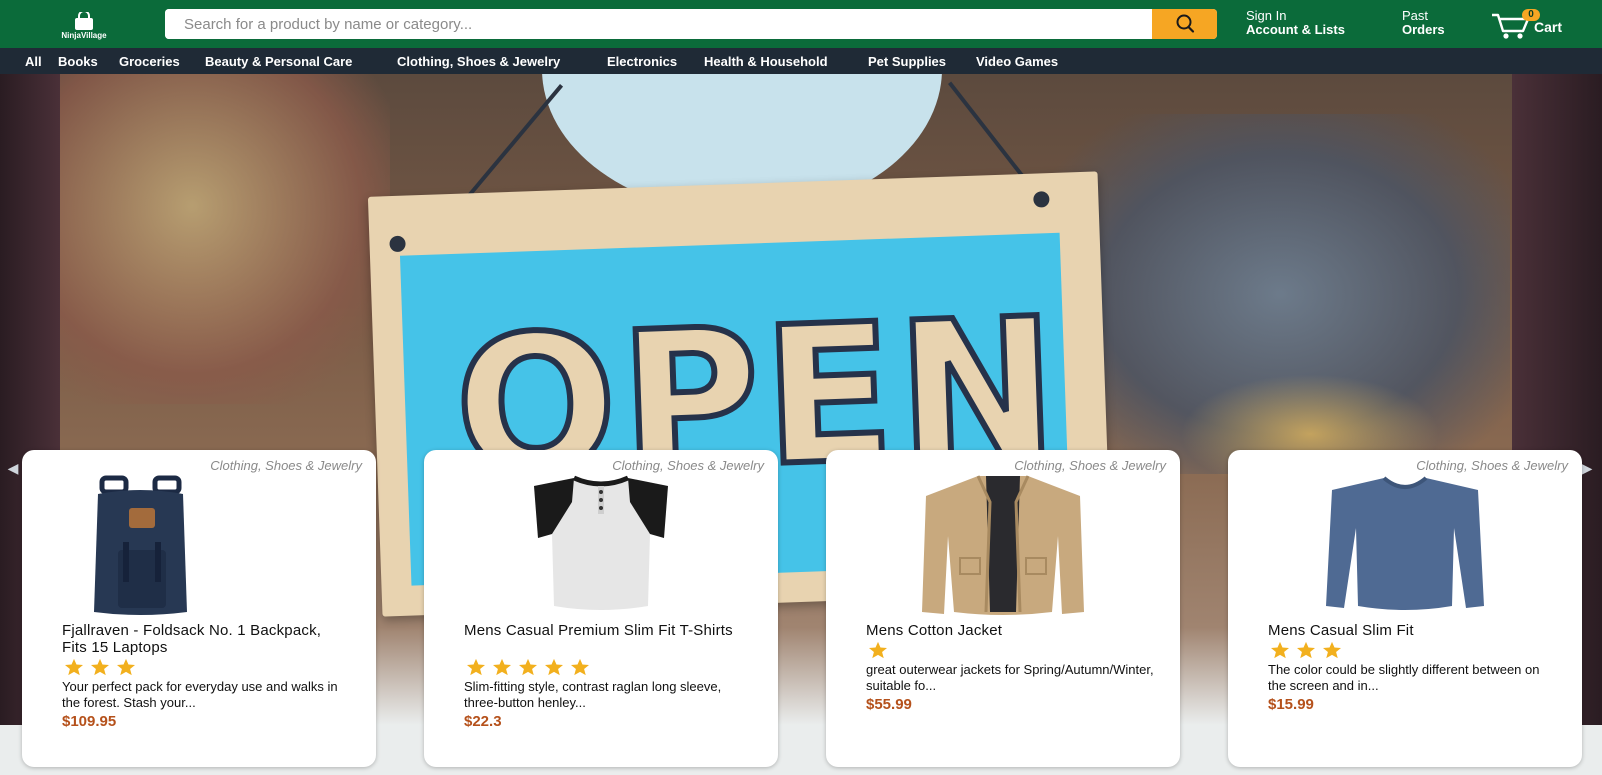 This screenshot has height=775, width=1602. I want to click on category-link-groceries: Groceries, so click(149, 61).